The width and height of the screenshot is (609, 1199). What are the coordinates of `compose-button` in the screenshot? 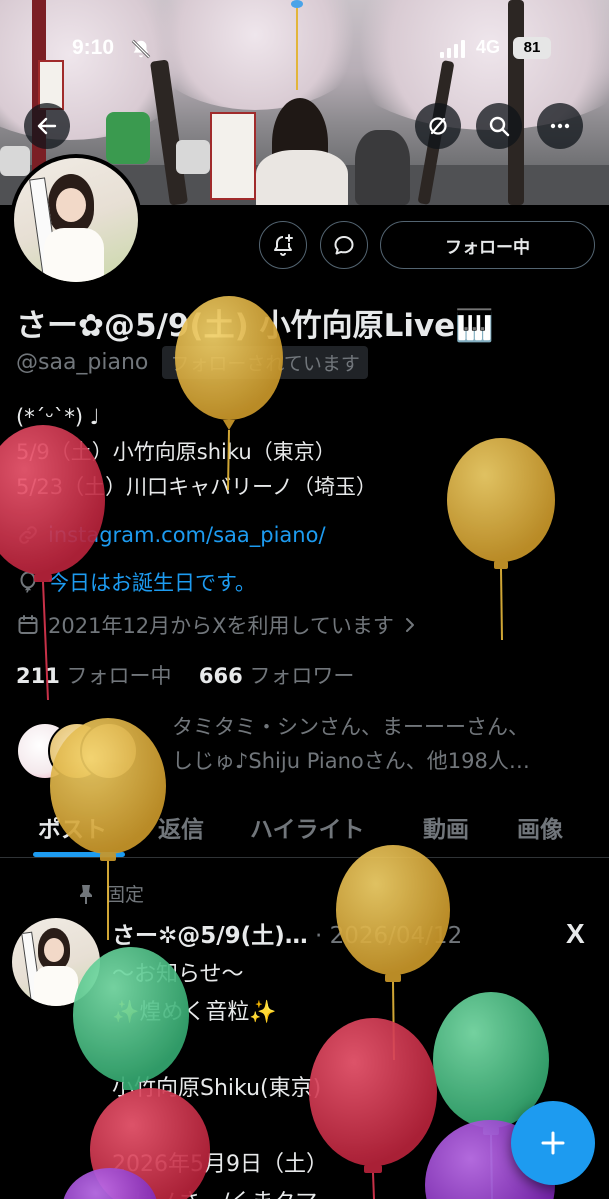 It's located at (553, 1143).